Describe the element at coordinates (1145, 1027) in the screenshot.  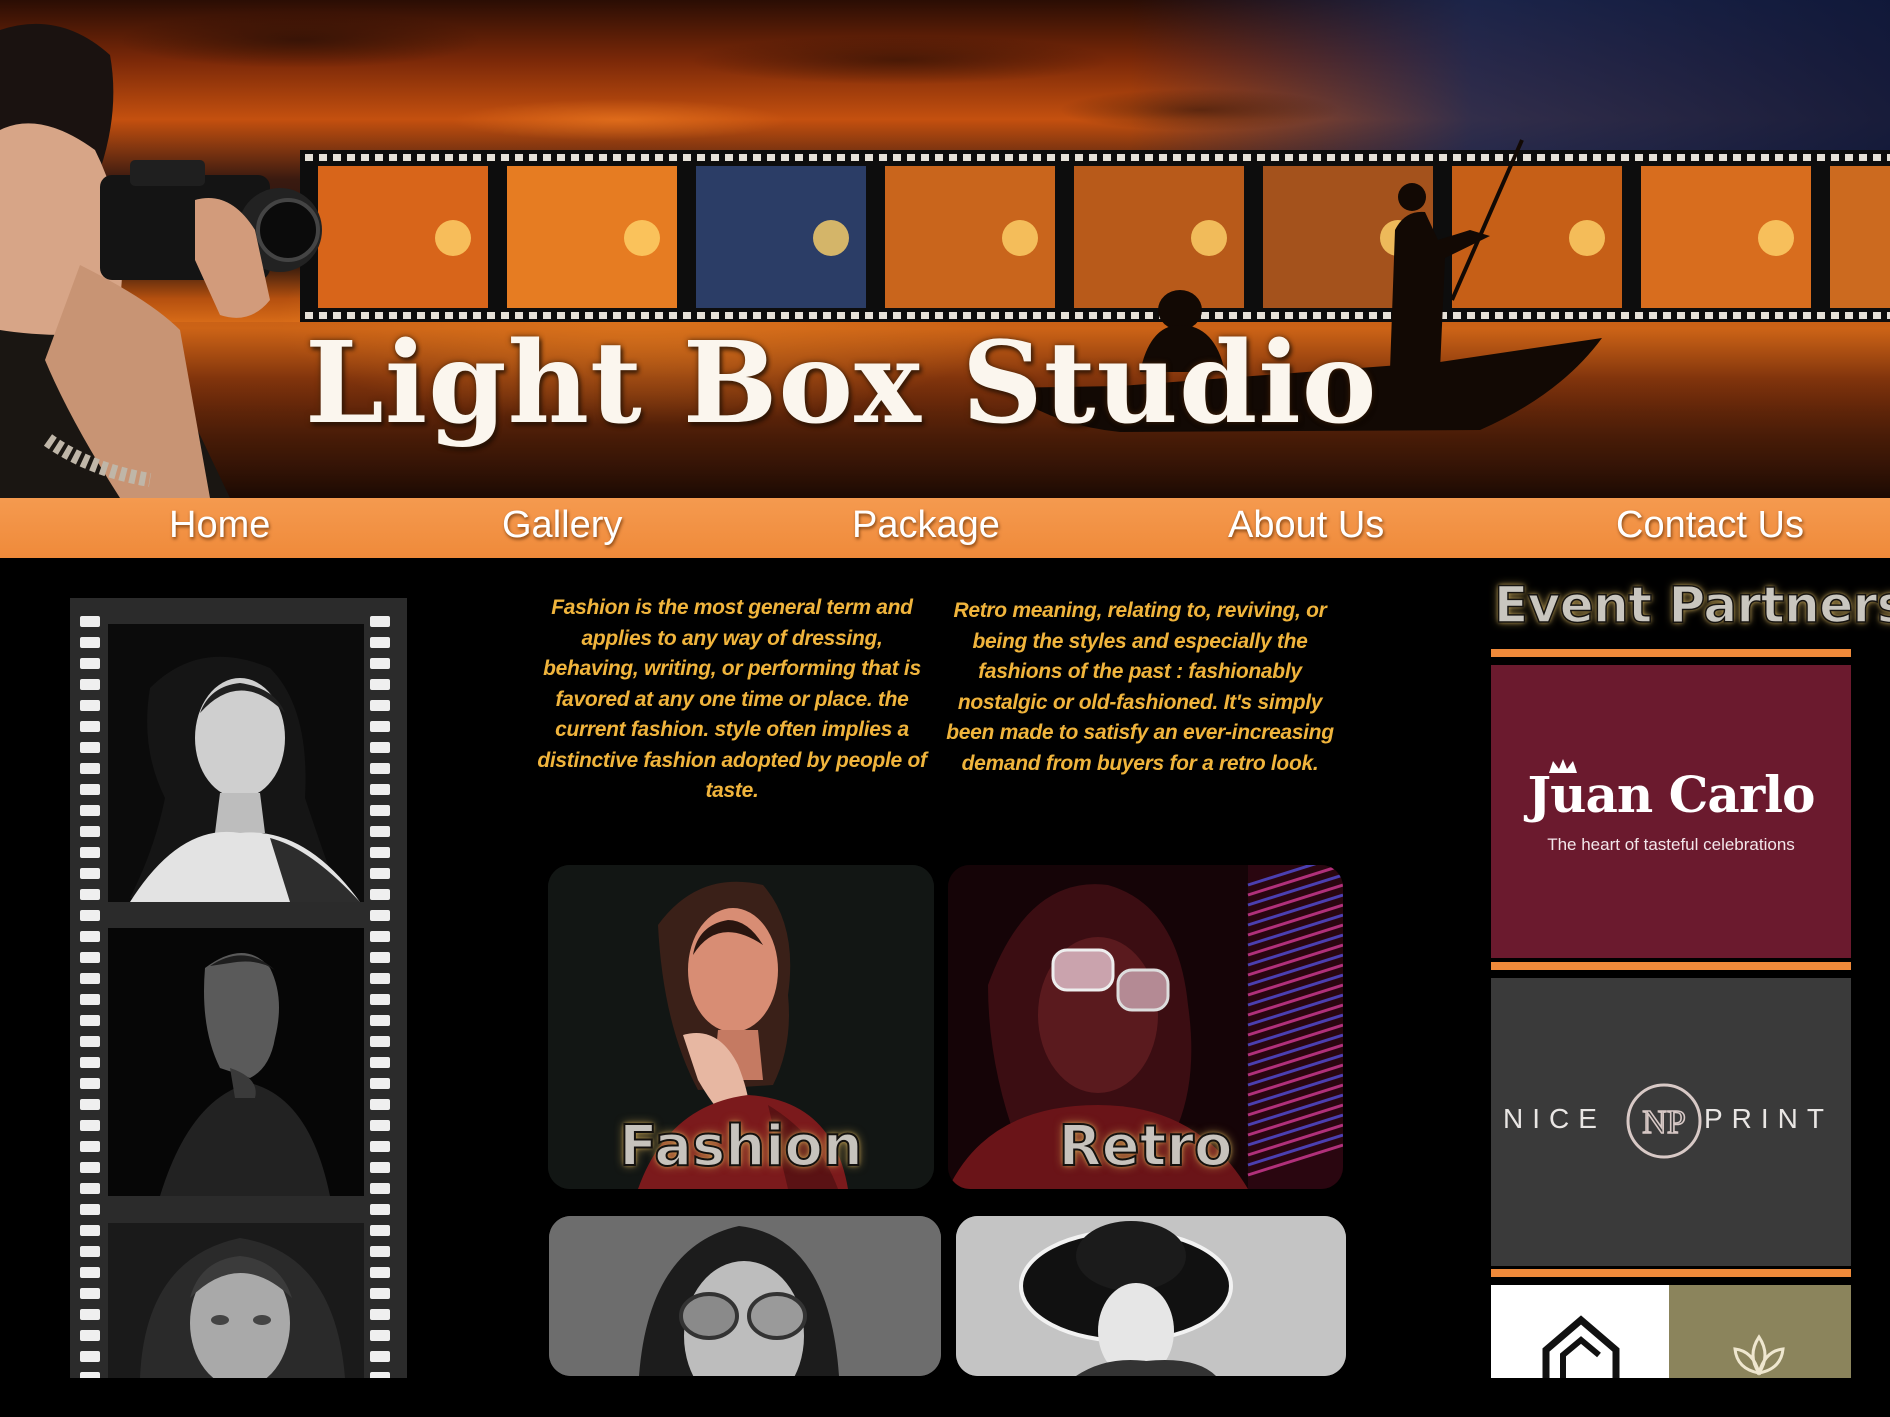
I see `retro-card: Retro` at that location.